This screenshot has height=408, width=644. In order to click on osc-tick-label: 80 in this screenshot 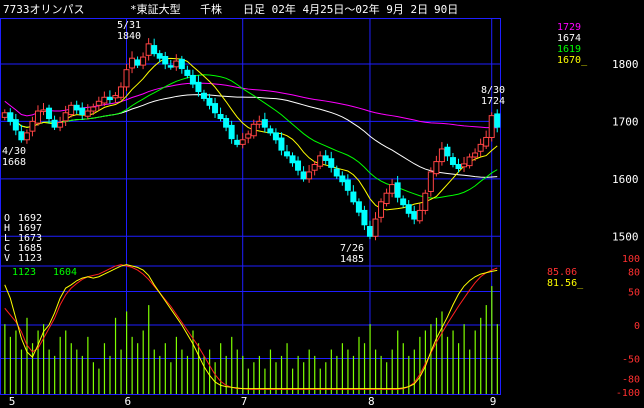, I will do `click(634, 272)`.